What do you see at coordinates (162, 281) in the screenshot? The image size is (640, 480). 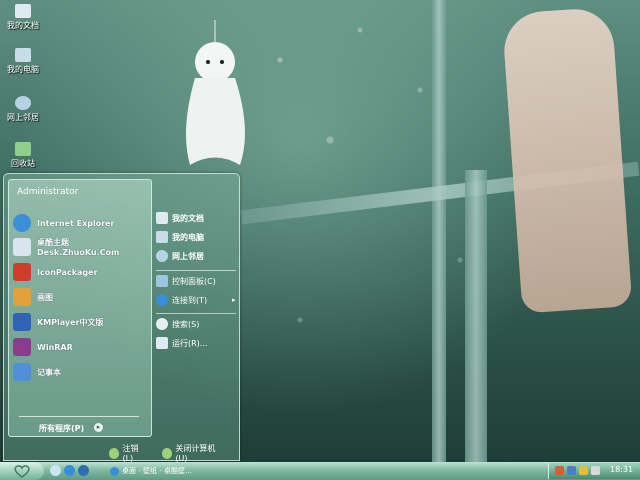 I see `control-panel-icon` at bounding box center [162, 281].